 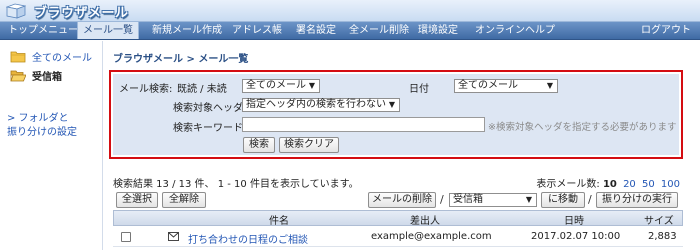 I want to click on per-page-option-50: 50, so click(x=648, y=184).